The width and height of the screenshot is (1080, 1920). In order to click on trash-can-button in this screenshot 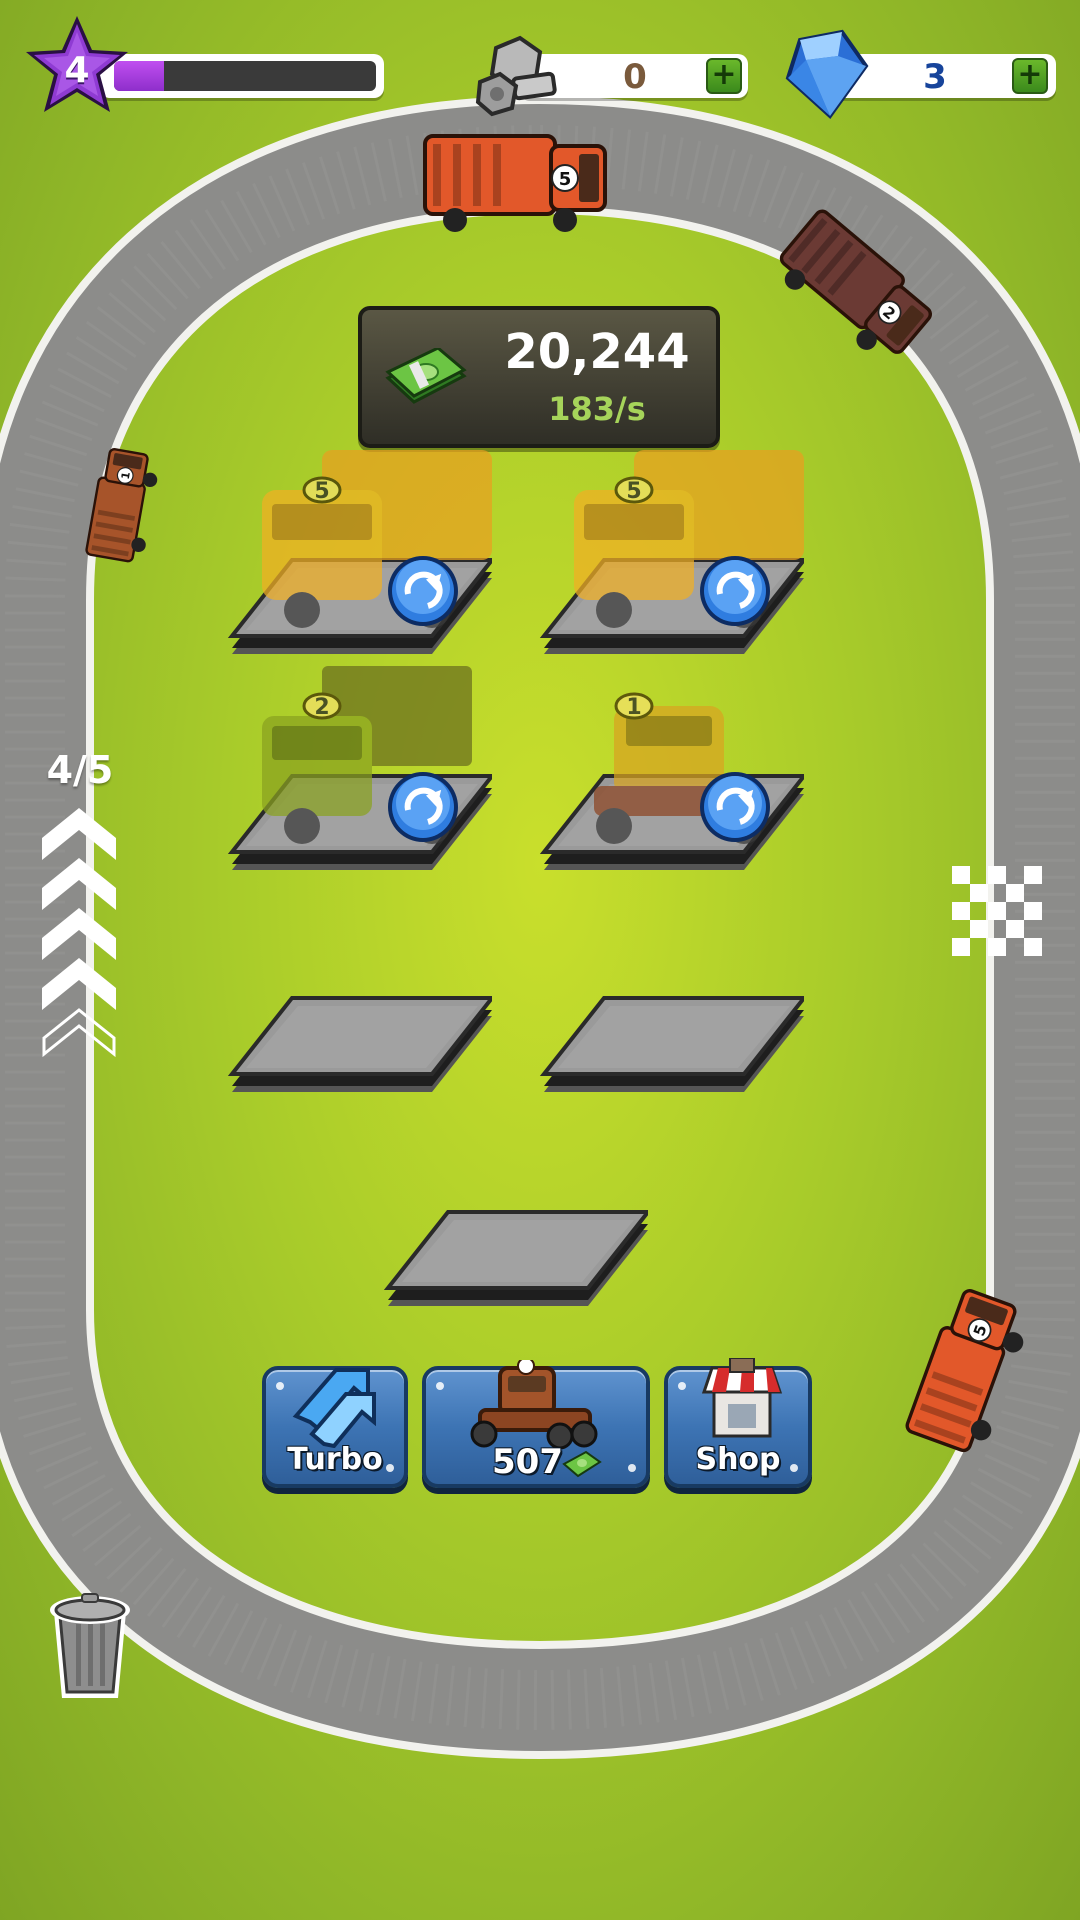, I will do `click(90, 1645)`.